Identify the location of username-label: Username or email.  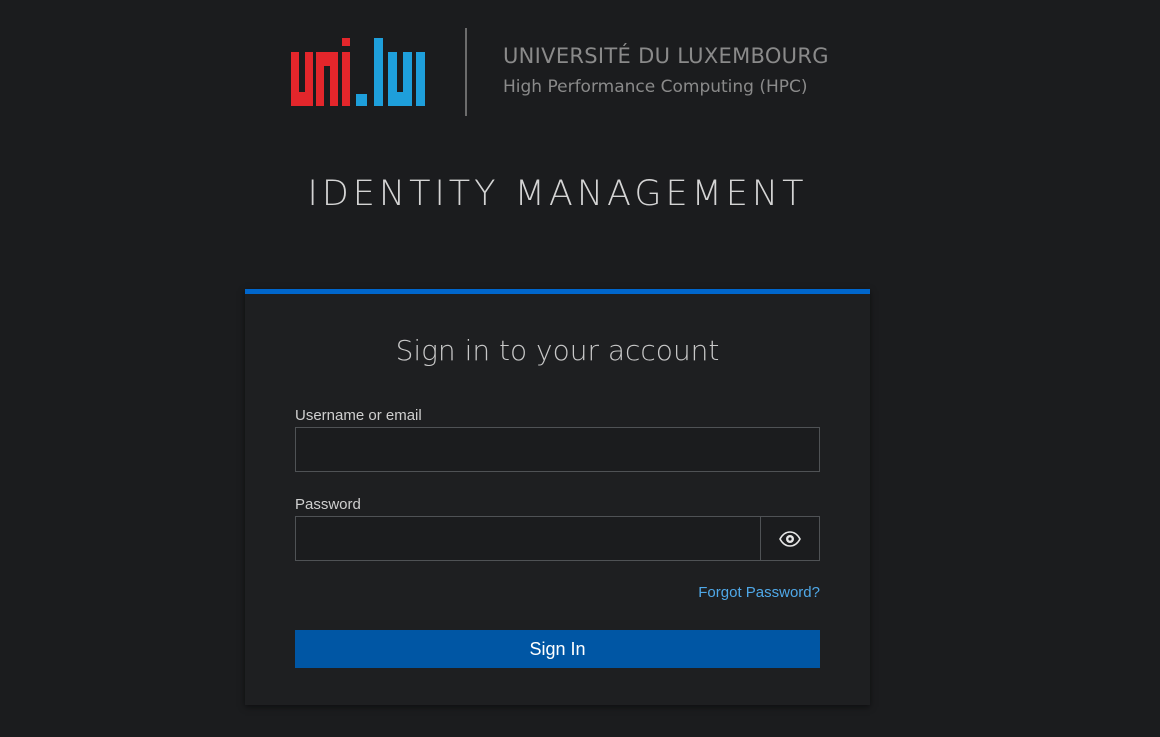
(358, 415).